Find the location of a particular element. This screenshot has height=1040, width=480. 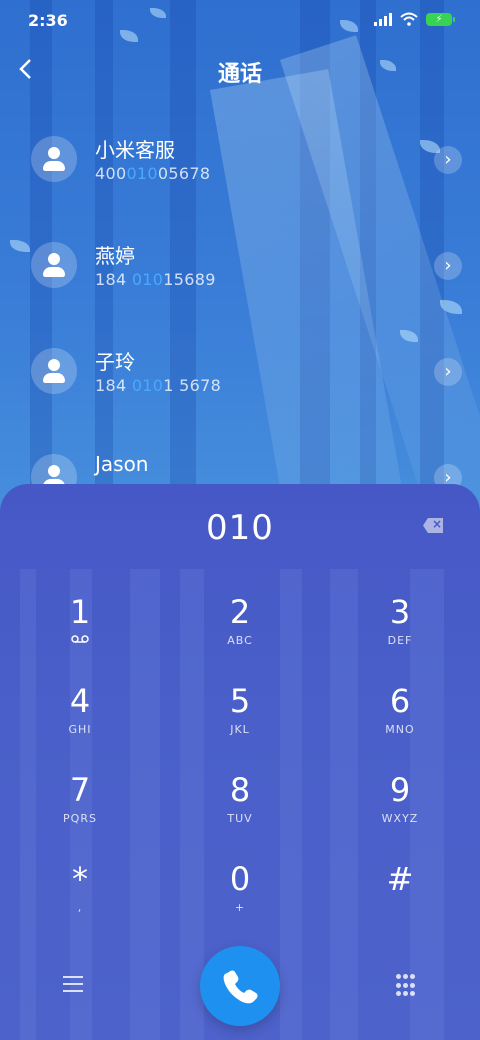

contact-name: 小米客服 is located at coordinates (135, 150).